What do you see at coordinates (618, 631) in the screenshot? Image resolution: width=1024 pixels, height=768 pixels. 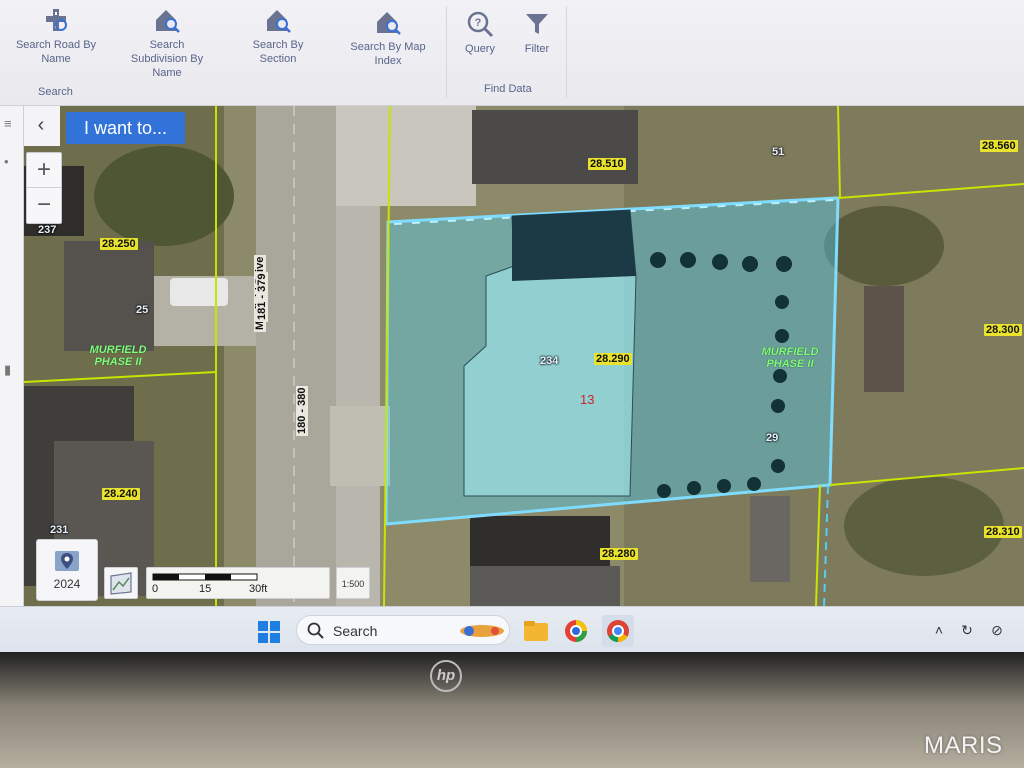 I see `chrome-icon` at bounding box center [618, 631].